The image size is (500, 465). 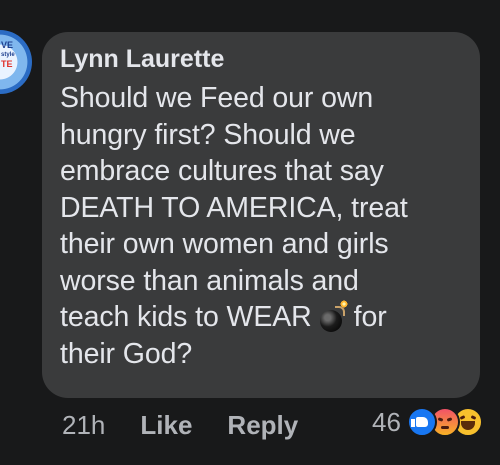 I want to click on comment-line: Should we Feed our own, so click(x=217, y=98).